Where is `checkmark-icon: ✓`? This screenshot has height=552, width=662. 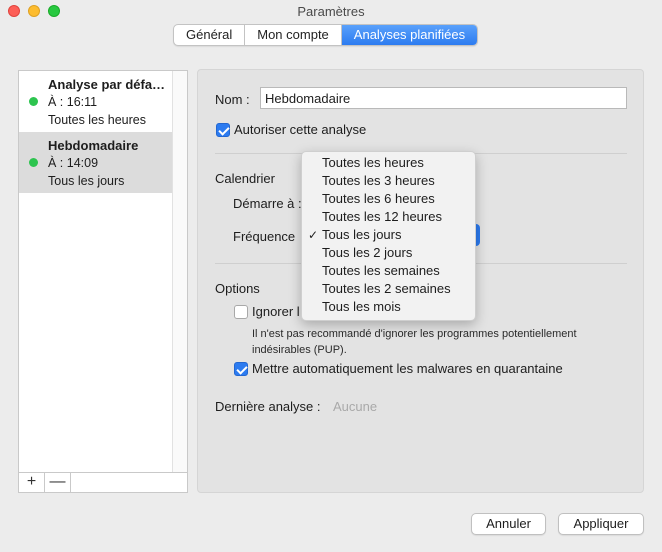
checkmark-icon: ✓ is located at coordinates (313, 235).